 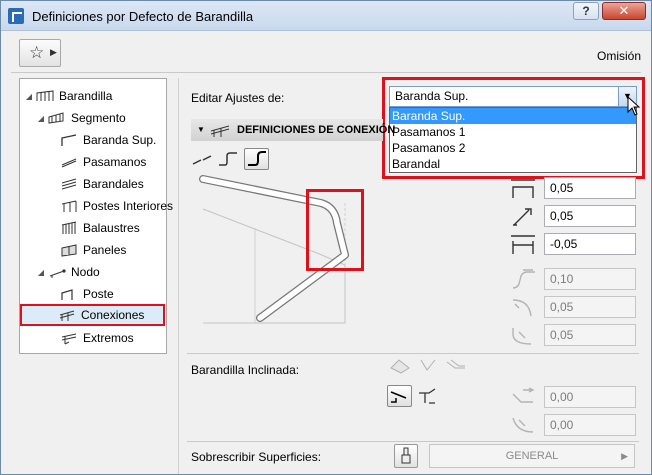 What do you see at coordinates (523, 244) in the screenshot?
I see `horizontal-offset-icon` at bounding box center [523, 244].